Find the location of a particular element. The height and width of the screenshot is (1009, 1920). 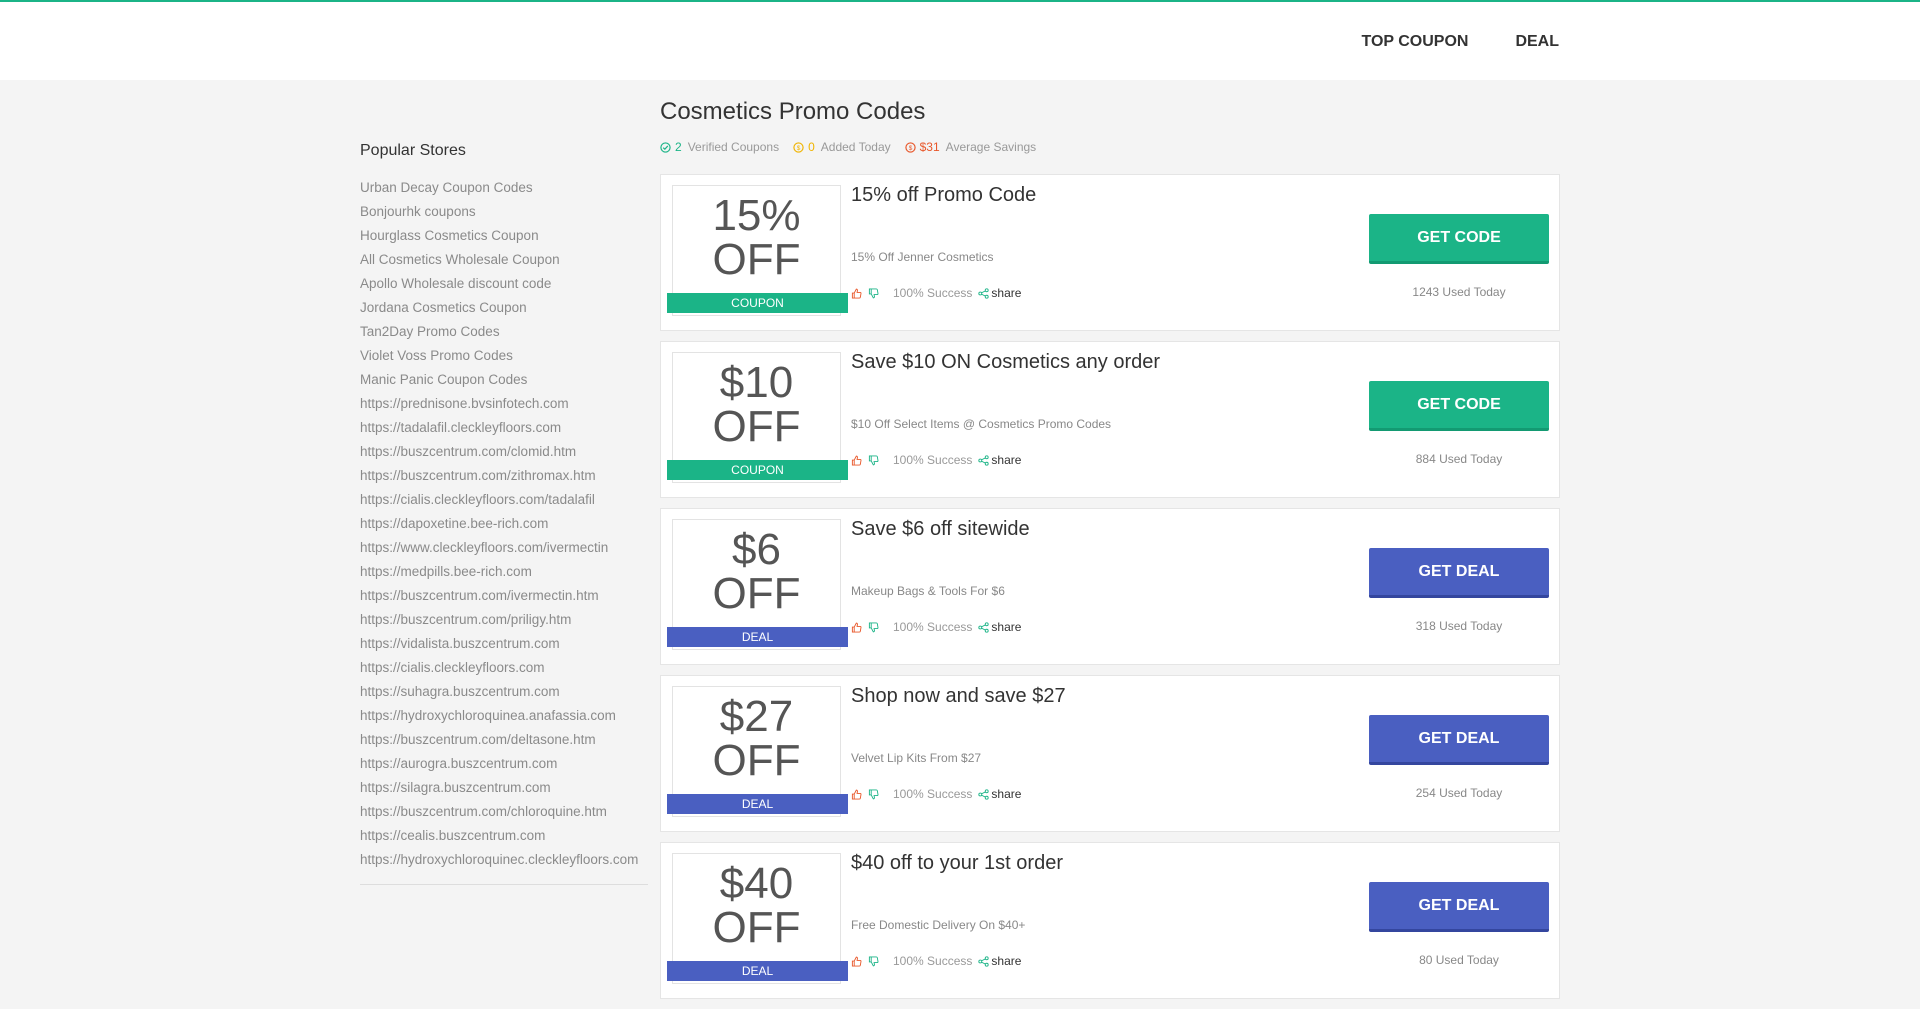

store-link: https://vidalista.buszcentrum.com is located at coordinates (460, 643).